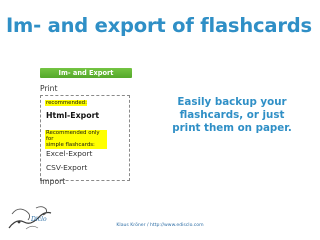 The width and height of the screenshot is (320, 240). What do you see at coordinates (52, 181) in the screenshot?
I see `menu-item-import: Import` at bounding box center [52, 181].